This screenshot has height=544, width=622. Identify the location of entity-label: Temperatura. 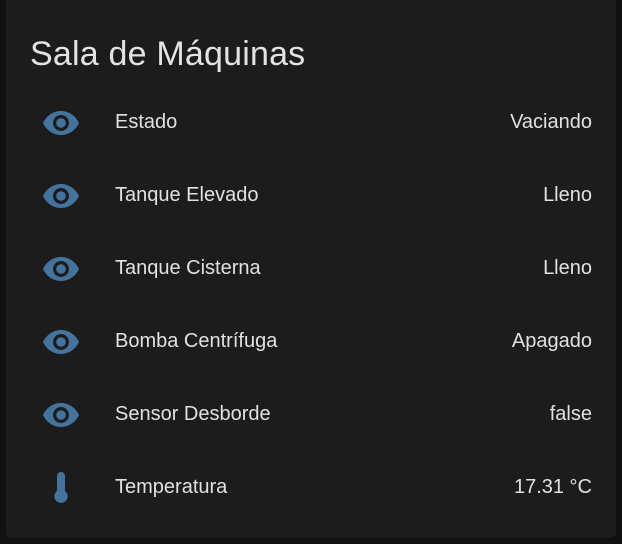
(171, 487).